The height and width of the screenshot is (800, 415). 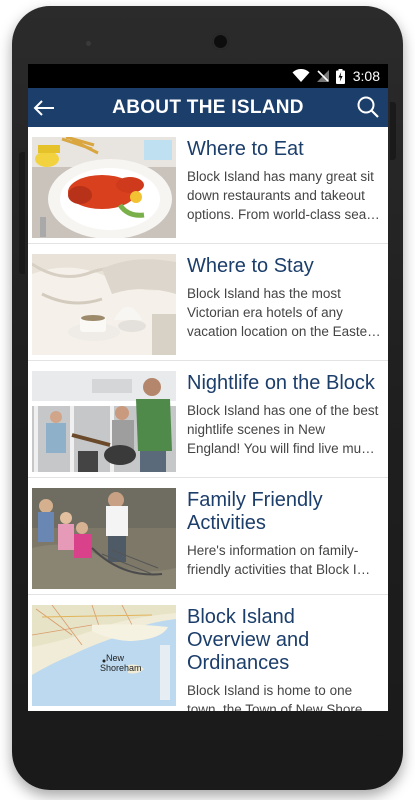 What do you see at coordinates (255, 511) in the screenshot?
I see `item-title: Family Friendly Activities` at bounding box center [255, 511].